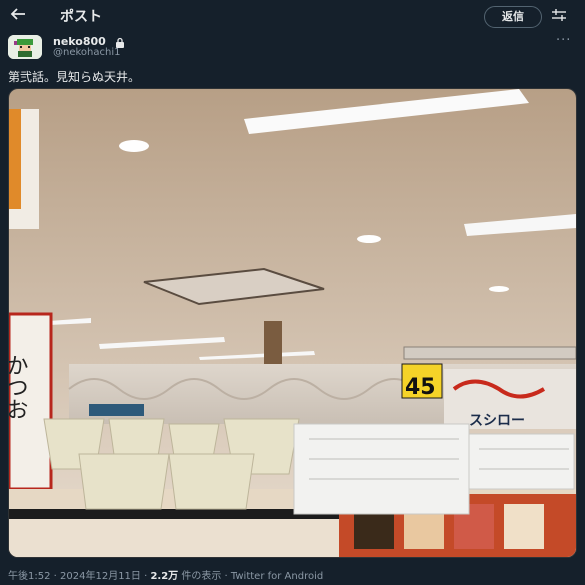 The image size is (585, 585). I want to click on more-options-icon: ···, so click(563, 40).